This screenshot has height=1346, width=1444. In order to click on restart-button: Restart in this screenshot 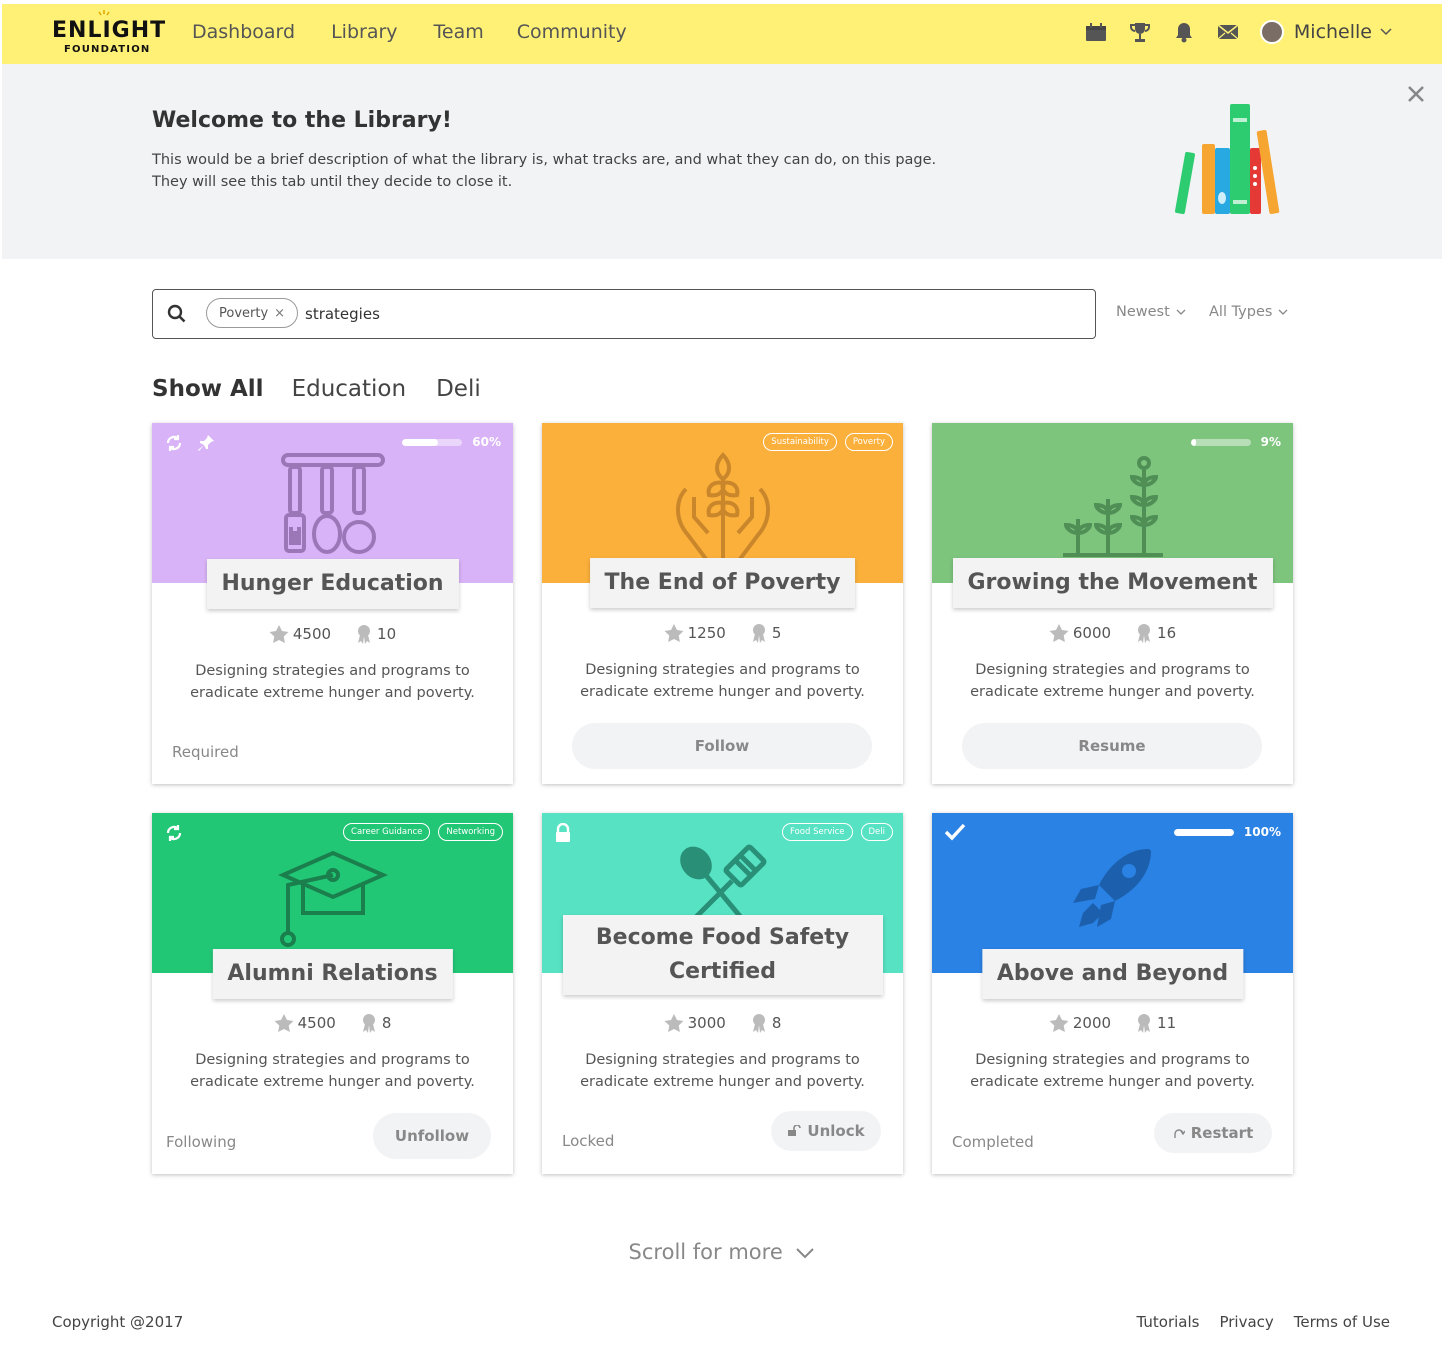, I will do `click(1213, 1133)`.